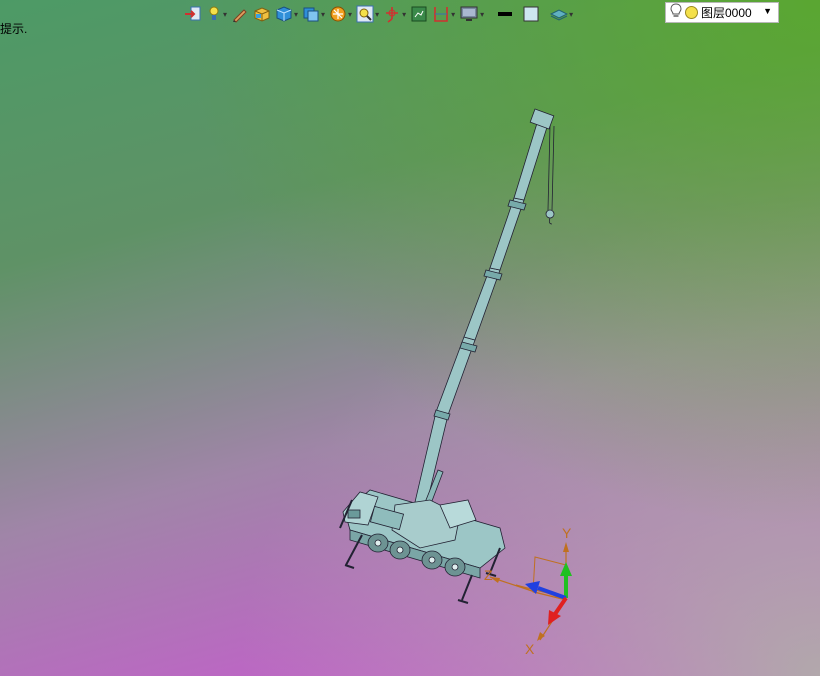 The height and width of the screenshot is (676, 820). I want to click on display-icon, so click(469, 13).